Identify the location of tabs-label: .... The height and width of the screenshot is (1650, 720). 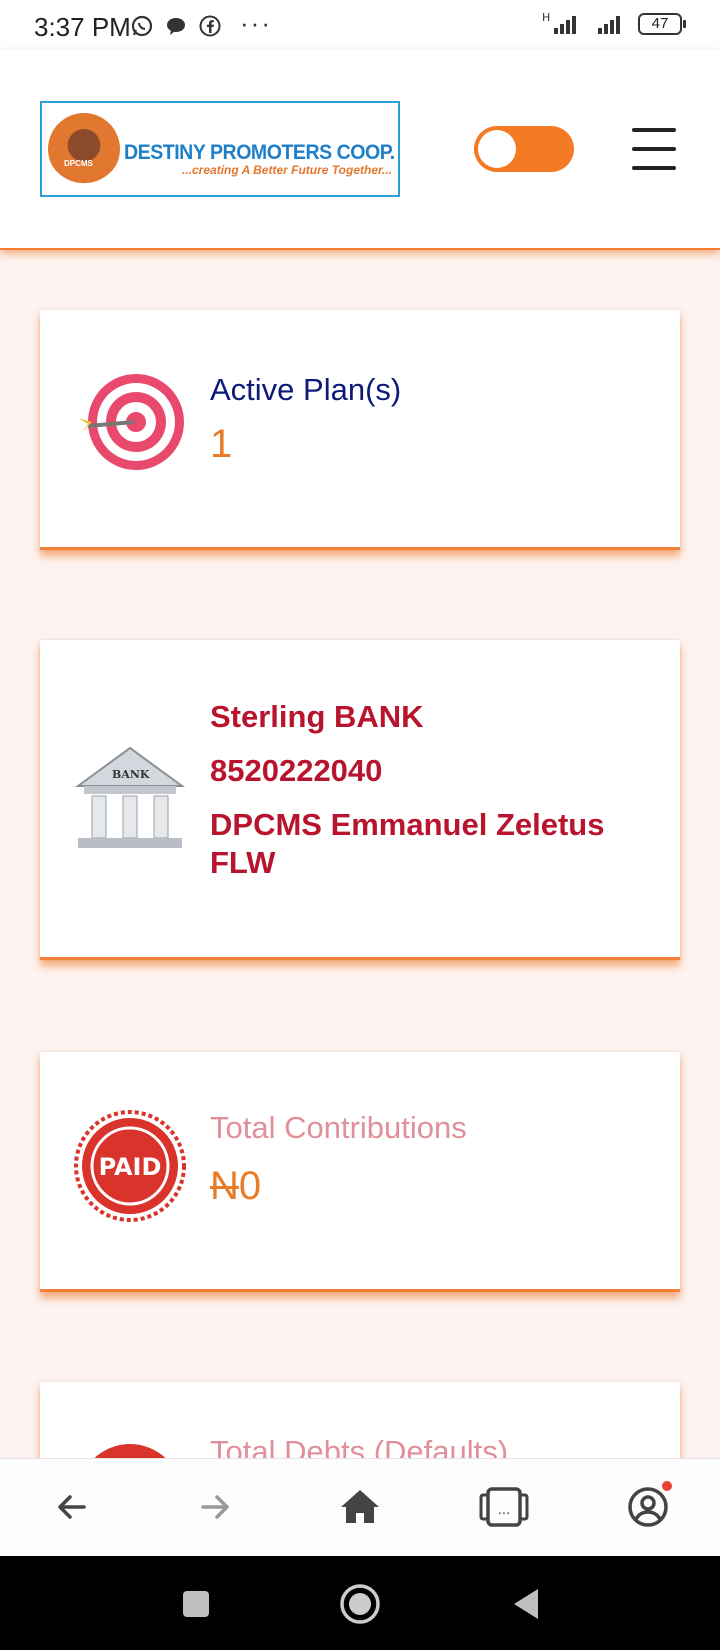
(504, 1510).